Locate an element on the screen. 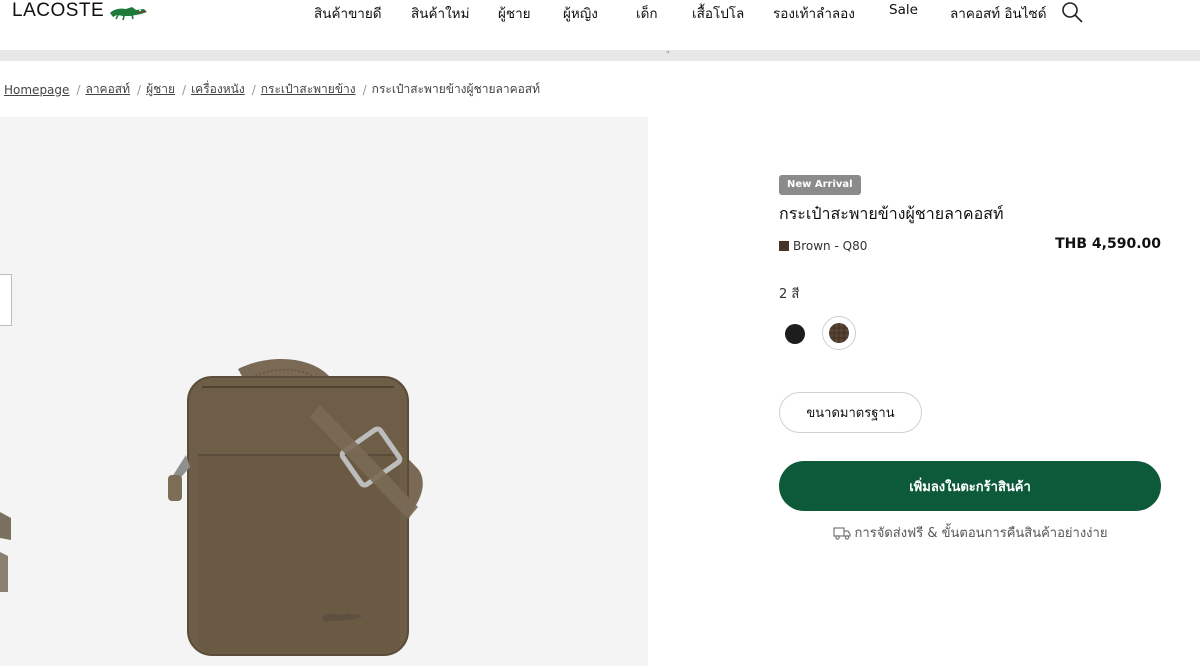 The width and height of the screenshot is (1200, 666). product-image is located at coordinates (295, 511).